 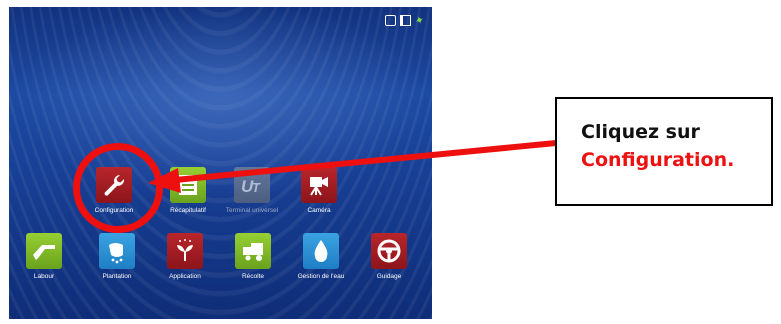 What do you see at coordinates (390, 20) in the screenshot?
I see `usb-icon` at bounding box center [390, 20].